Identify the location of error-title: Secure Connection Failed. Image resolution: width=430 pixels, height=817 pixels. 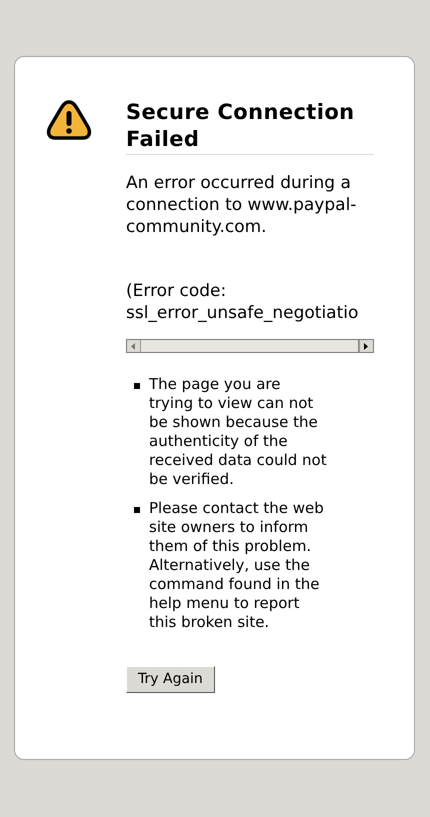
(250, 127).